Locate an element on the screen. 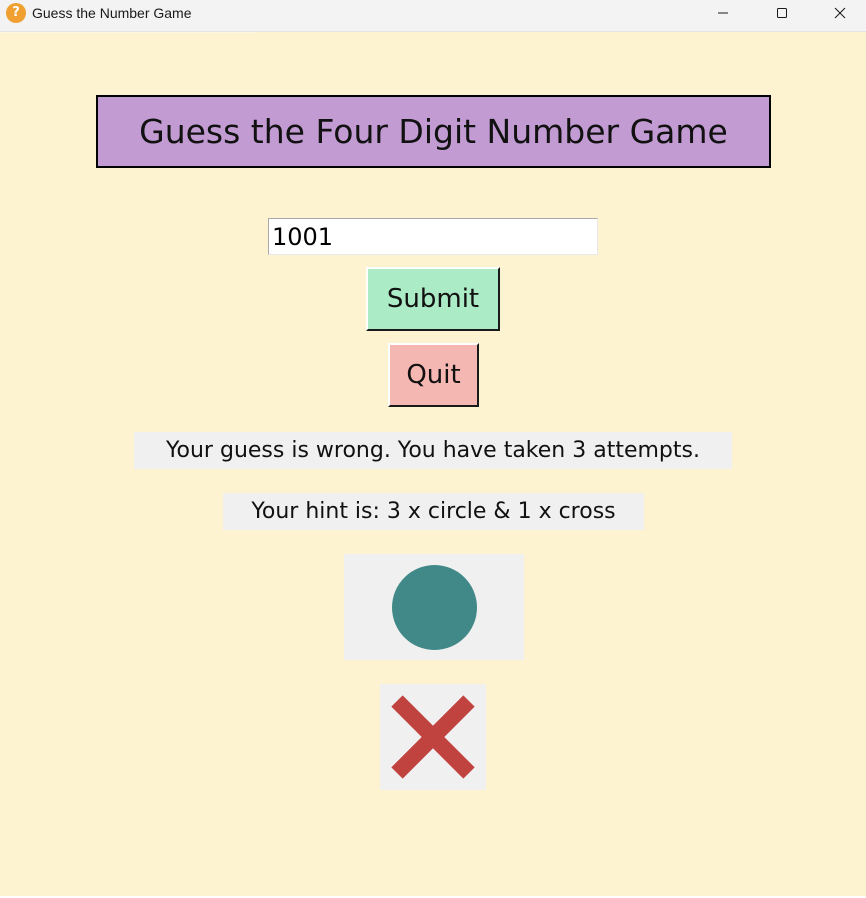 The image size is (866, 898). window-title: Guess the Number Game is located at coordinates (112, 13).